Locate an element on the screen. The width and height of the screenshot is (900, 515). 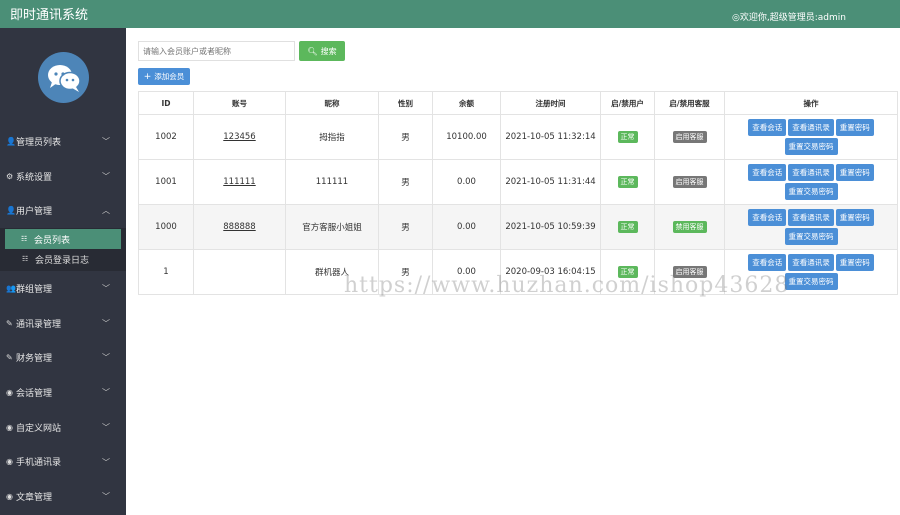
edit-icon: ✎ is located at coordinates (9, 358).